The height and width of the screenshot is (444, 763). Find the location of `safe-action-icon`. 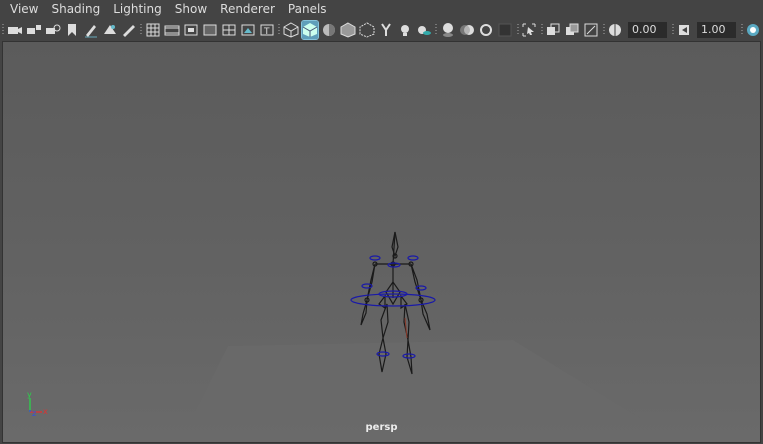

safe-action-icon is located at coordinates (248, 30).